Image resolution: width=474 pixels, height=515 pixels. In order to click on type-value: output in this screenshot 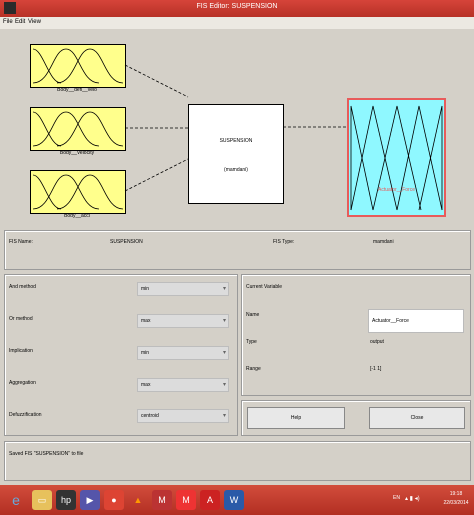, I will do `click(377, 342)`.